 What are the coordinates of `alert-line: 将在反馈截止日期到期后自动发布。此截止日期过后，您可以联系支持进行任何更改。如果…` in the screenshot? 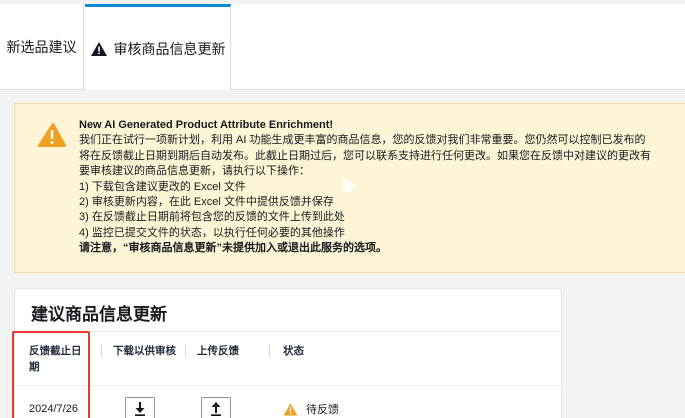 It's located at (365, 155).